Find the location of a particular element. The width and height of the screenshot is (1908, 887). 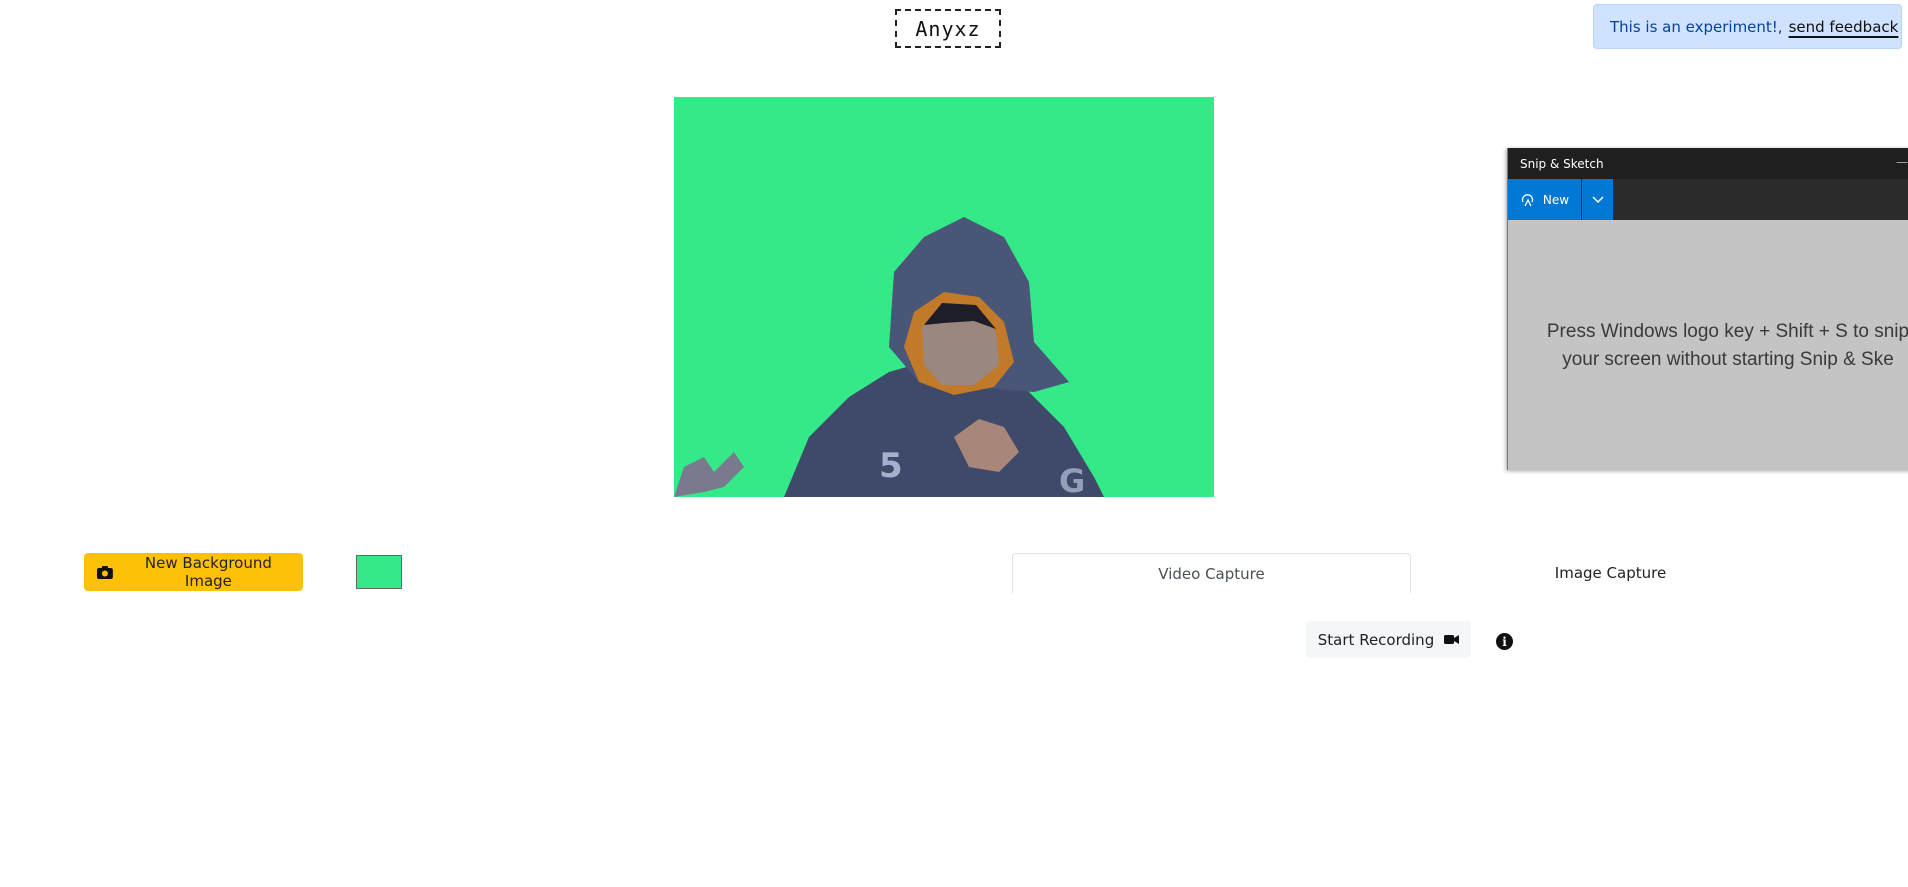

start-recording-button: Start Recording is located at coordinates (1388, 639).